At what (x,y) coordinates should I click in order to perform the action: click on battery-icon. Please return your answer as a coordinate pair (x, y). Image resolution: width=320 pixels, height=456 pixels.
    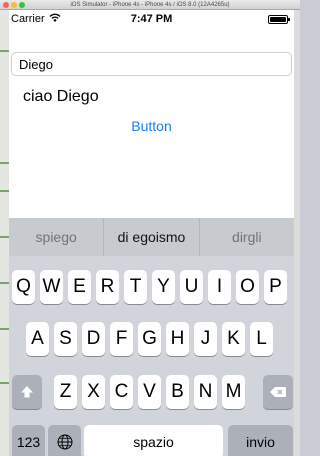
    Looking at the image, I should click on (279, 19).